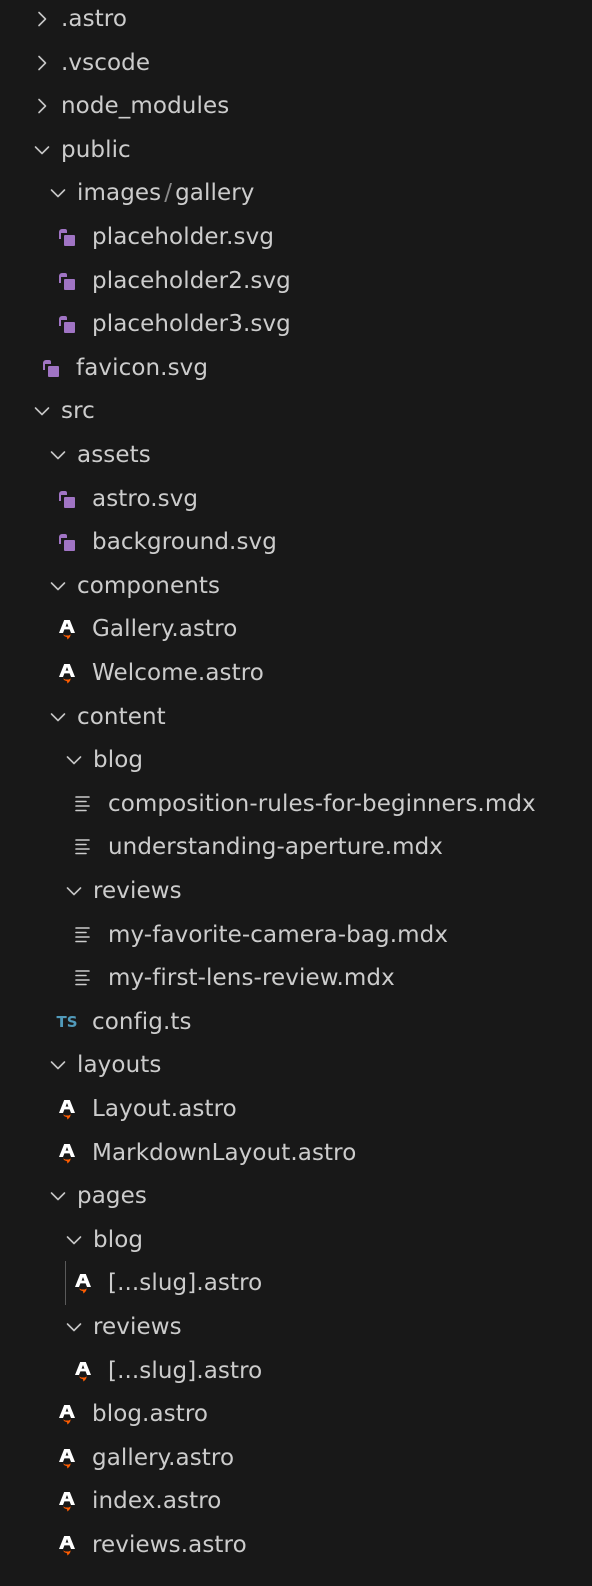 This screenshot has width=592, height=1586. What do you see at coordinates (119, 1065) in the screenshot?
I see `item-label: layouts` at bounding box center [119, 1065].